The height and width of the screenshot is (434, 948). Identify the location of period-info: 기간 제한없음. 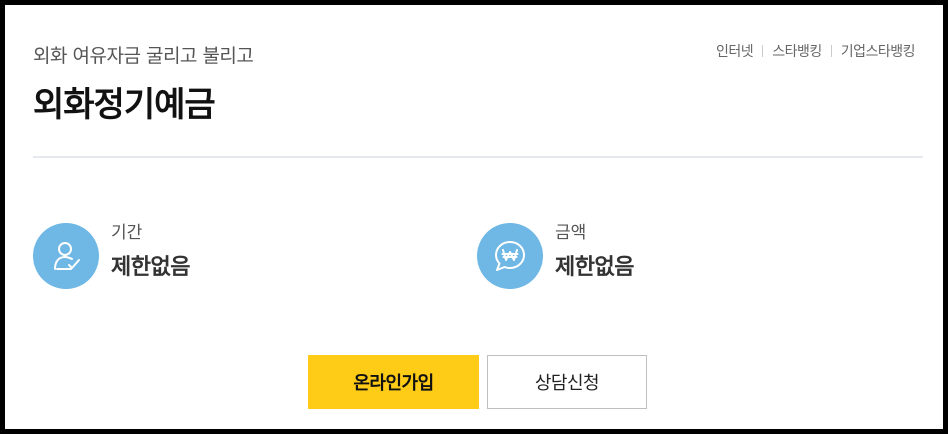
(111, 256).